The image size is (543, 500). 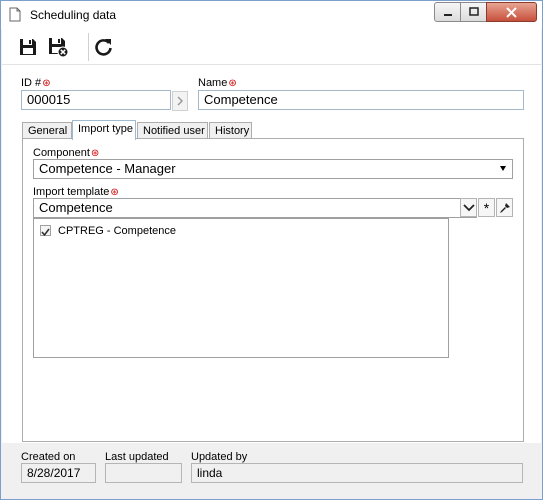 I want to click on tab-import-type: Import type, so click(x=104, y=130).